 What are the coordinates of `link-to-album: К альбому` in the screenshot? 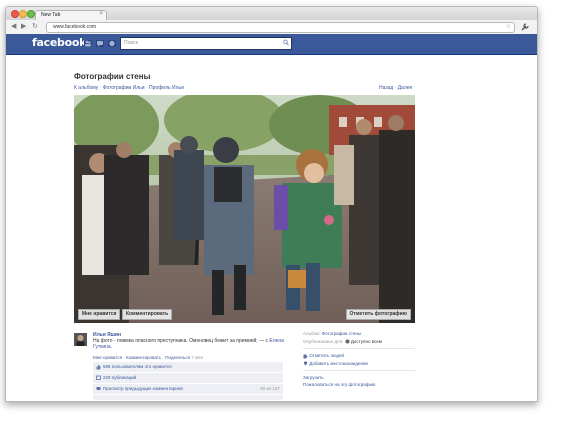 It's located at (86, 88).